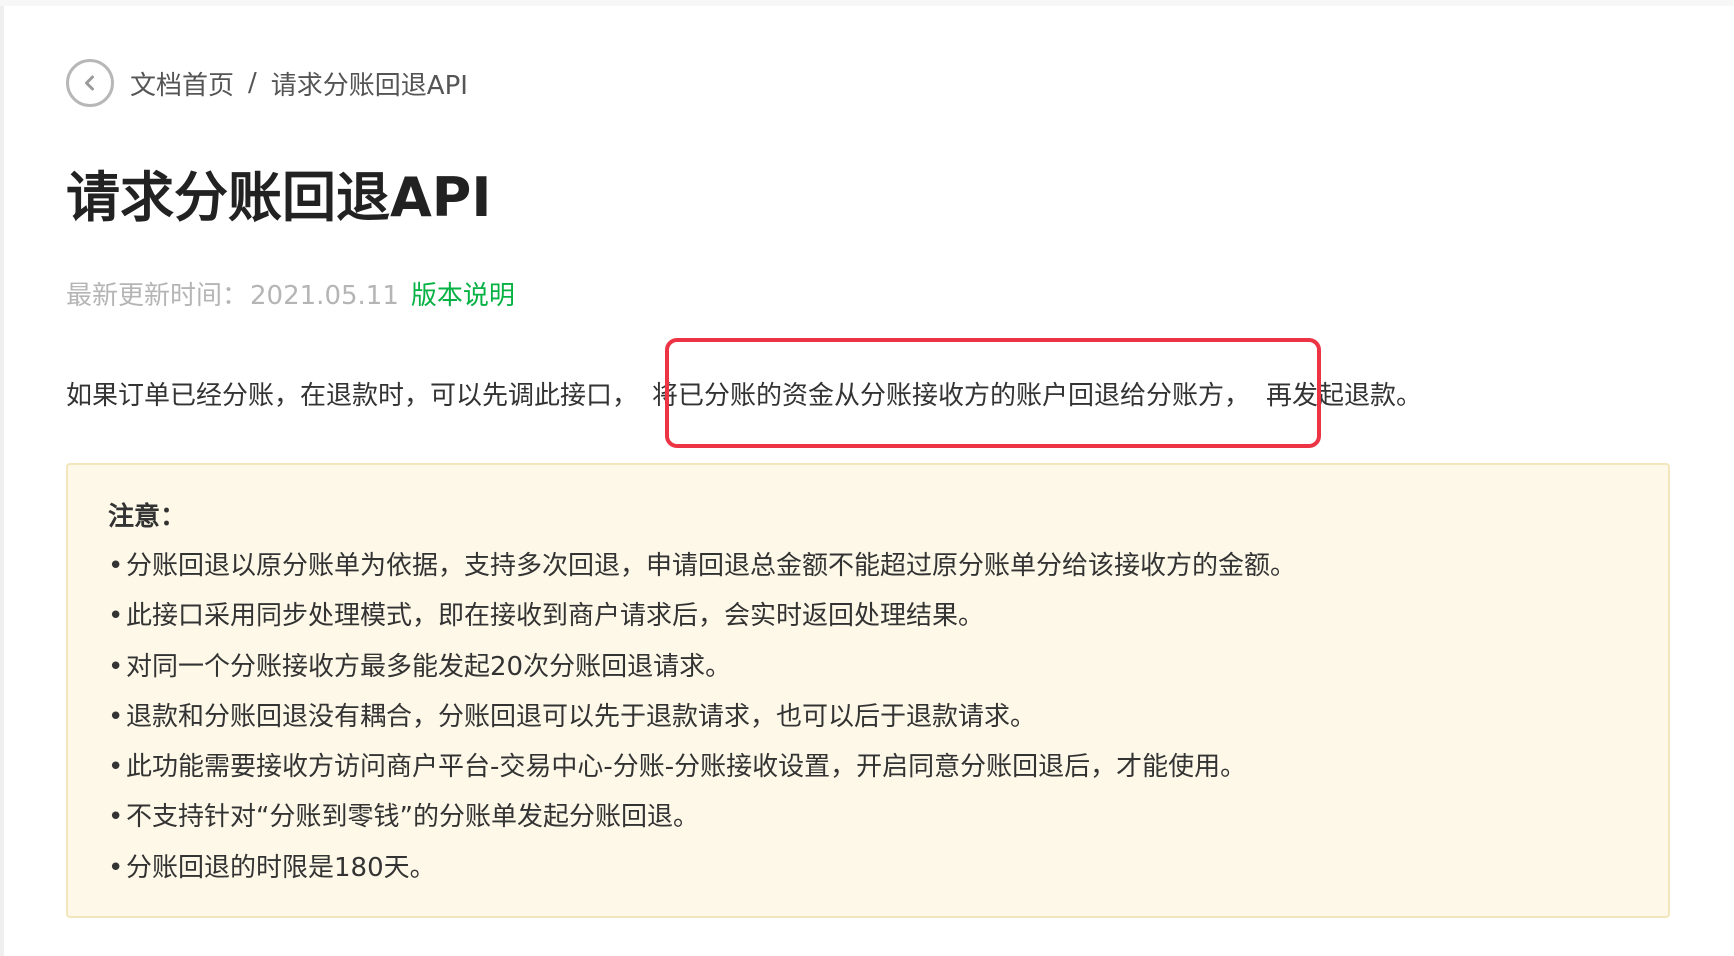  Describe the element at coordinates (157, 296) in the screenshot. I see `last-updated-label: 最新更新时间：` at that location.